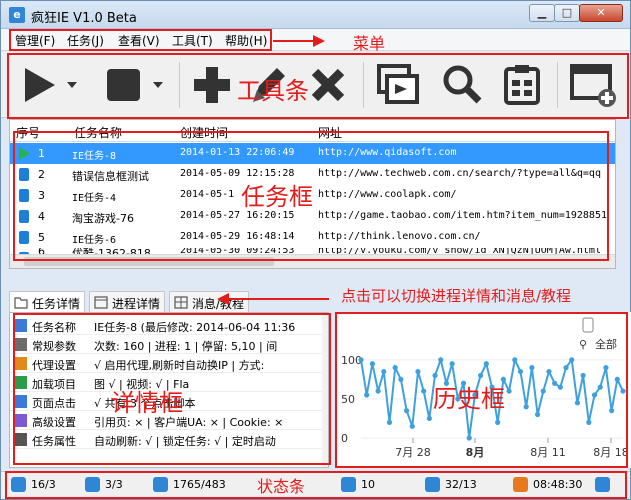 The image size is (631, 500). I want to click on annotation-menu: 菜单, so click(369, 43).